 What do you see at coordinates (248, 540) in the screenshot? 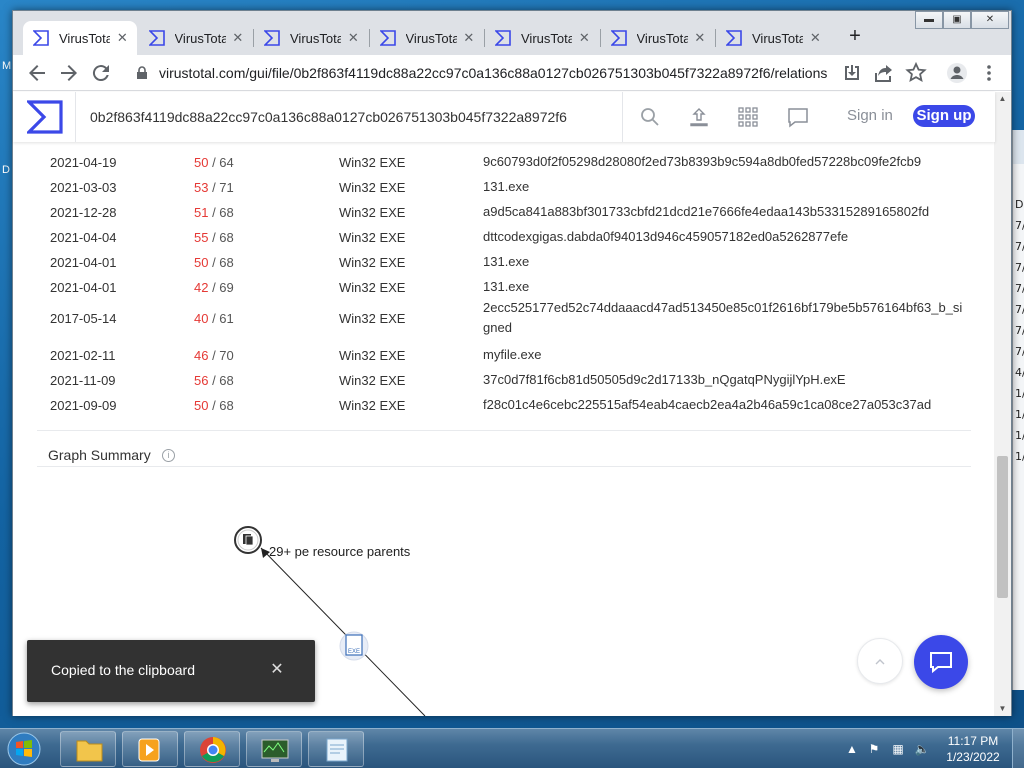
I see `pe-resource-parents-node` at bounding box center [248, 540].